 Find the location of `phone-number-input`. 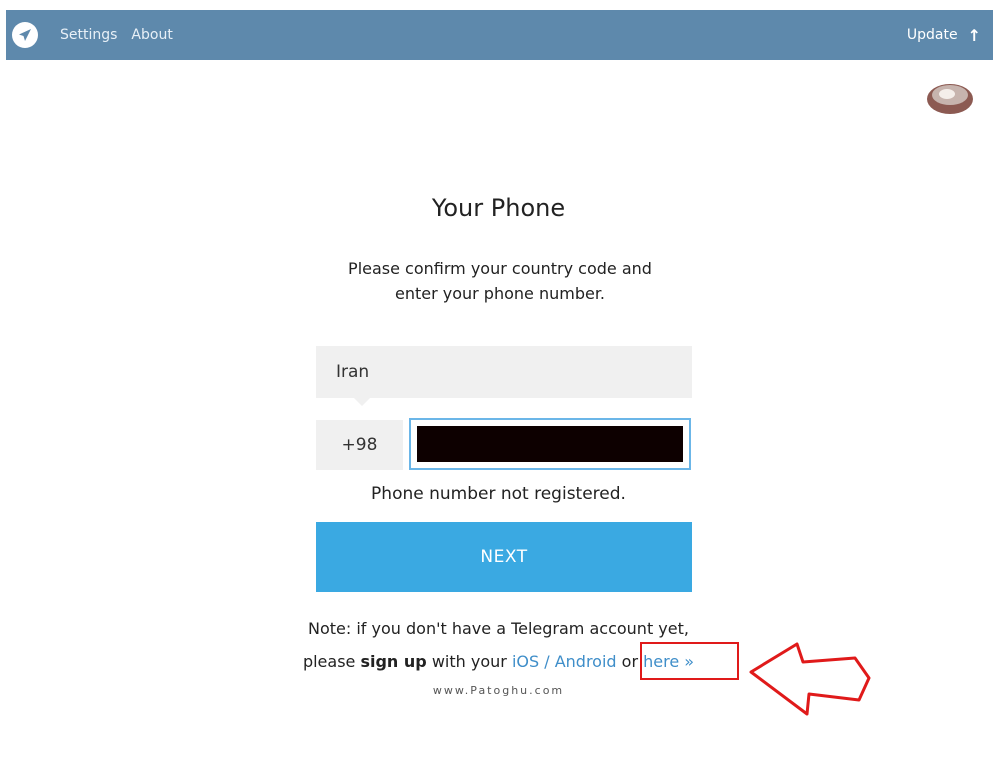

phone-number-input is located at coordinates (550, 444).